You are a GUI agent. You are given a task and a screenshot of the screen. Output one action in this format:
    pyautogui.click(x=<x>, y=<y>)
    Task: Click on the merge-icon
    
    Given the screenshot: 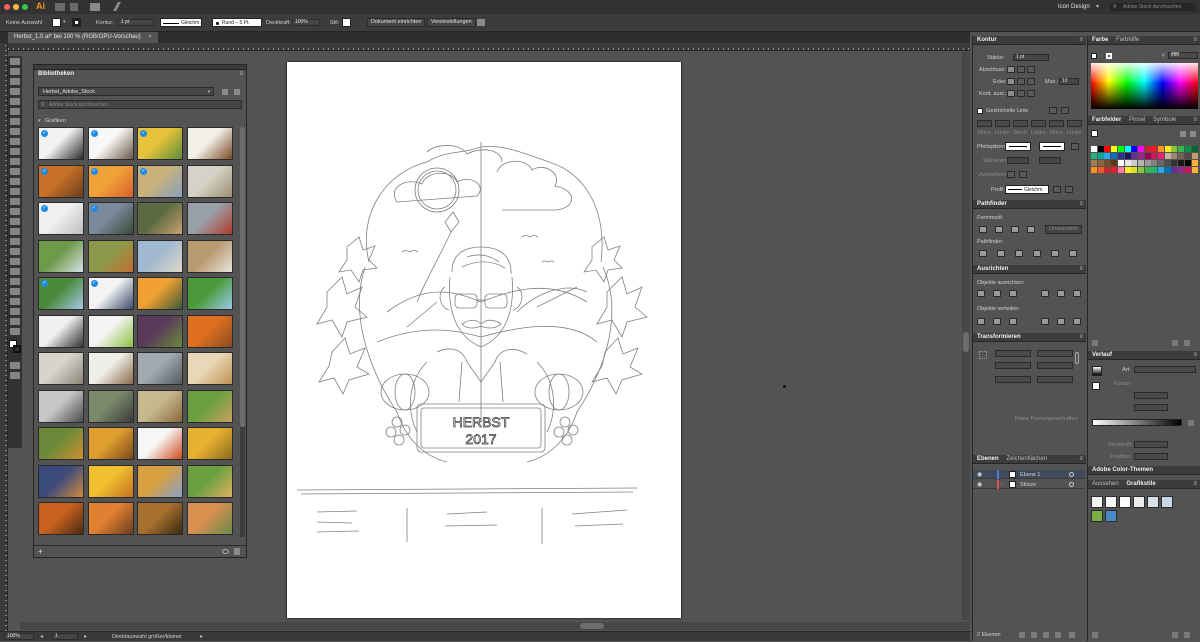 What is the action you would take?
    pyautogui.click(x=1019, y=253)
    